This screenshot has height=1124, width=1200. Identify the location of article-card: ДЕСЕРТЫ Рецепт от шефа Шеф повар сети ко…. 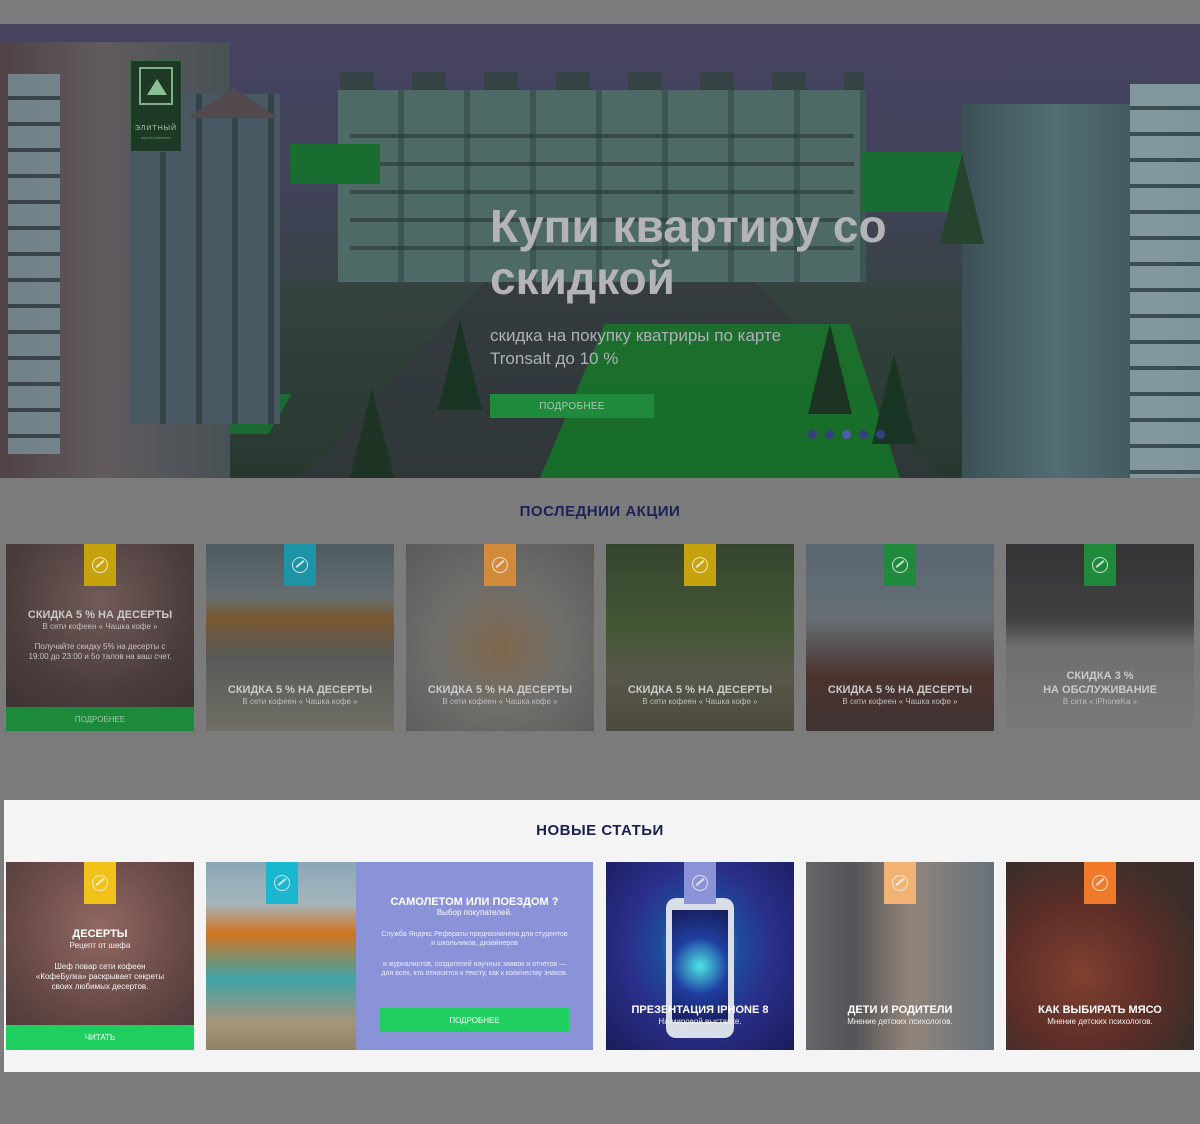
(100, 956).